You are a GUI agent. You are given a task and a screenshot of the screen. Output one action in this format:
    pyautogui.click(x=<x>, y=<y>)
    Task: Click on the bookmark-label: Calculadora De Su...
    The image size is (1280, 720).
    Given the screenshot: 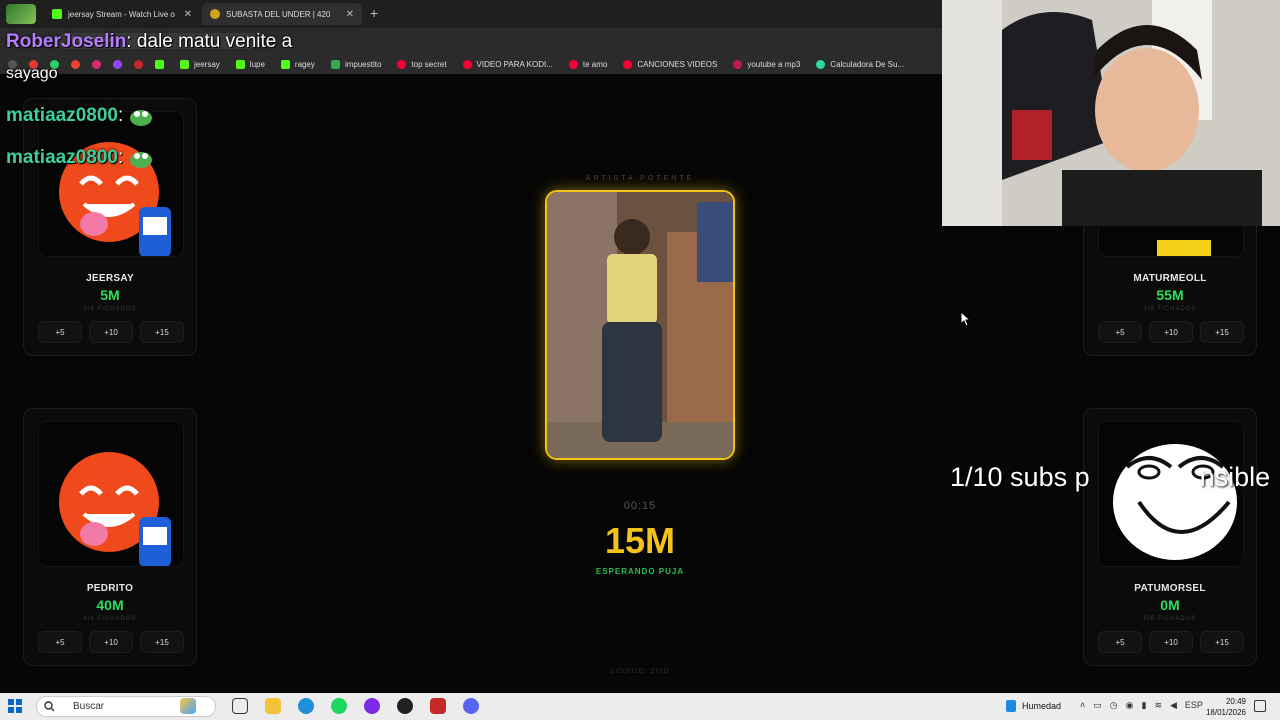 What is the action you would take?
    pyautogui.click(x=867, y=64)
    